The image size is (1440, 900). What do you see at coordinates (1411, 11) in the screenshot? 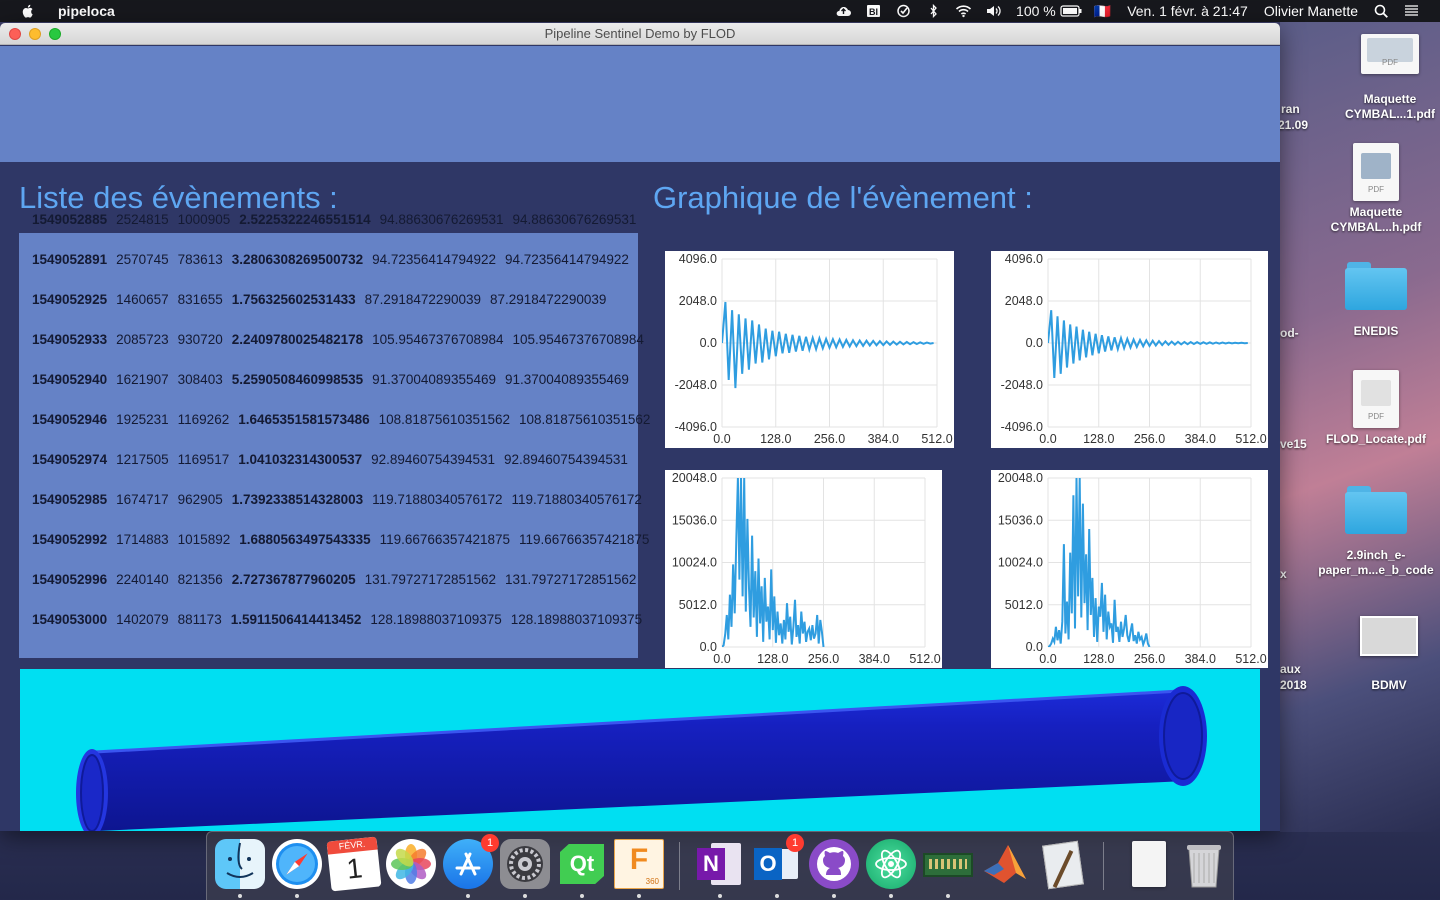
I see `notification-center-icon` at bounding box center [1411, 11].